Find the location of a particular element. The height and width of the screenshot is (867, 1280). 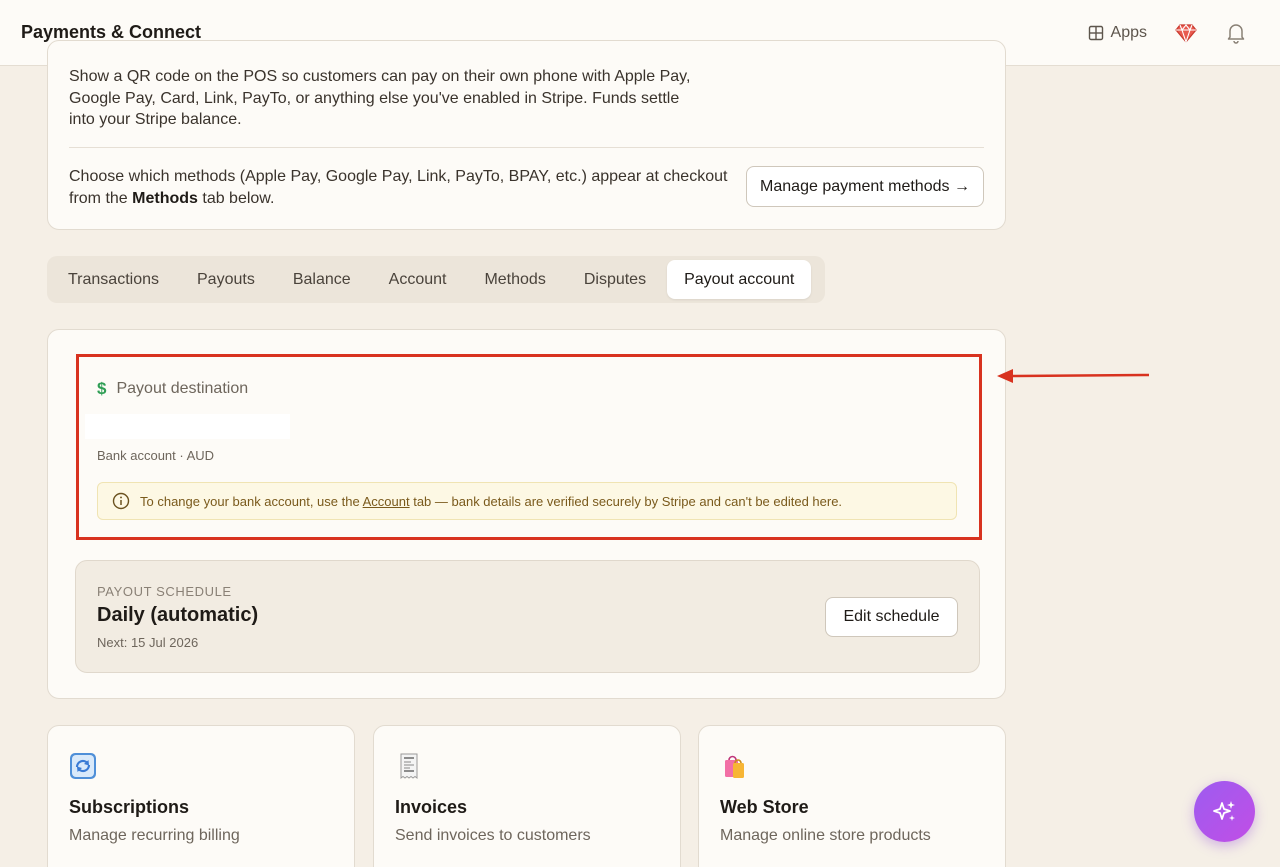

bell-icon is located at coordinates (1236, 33).